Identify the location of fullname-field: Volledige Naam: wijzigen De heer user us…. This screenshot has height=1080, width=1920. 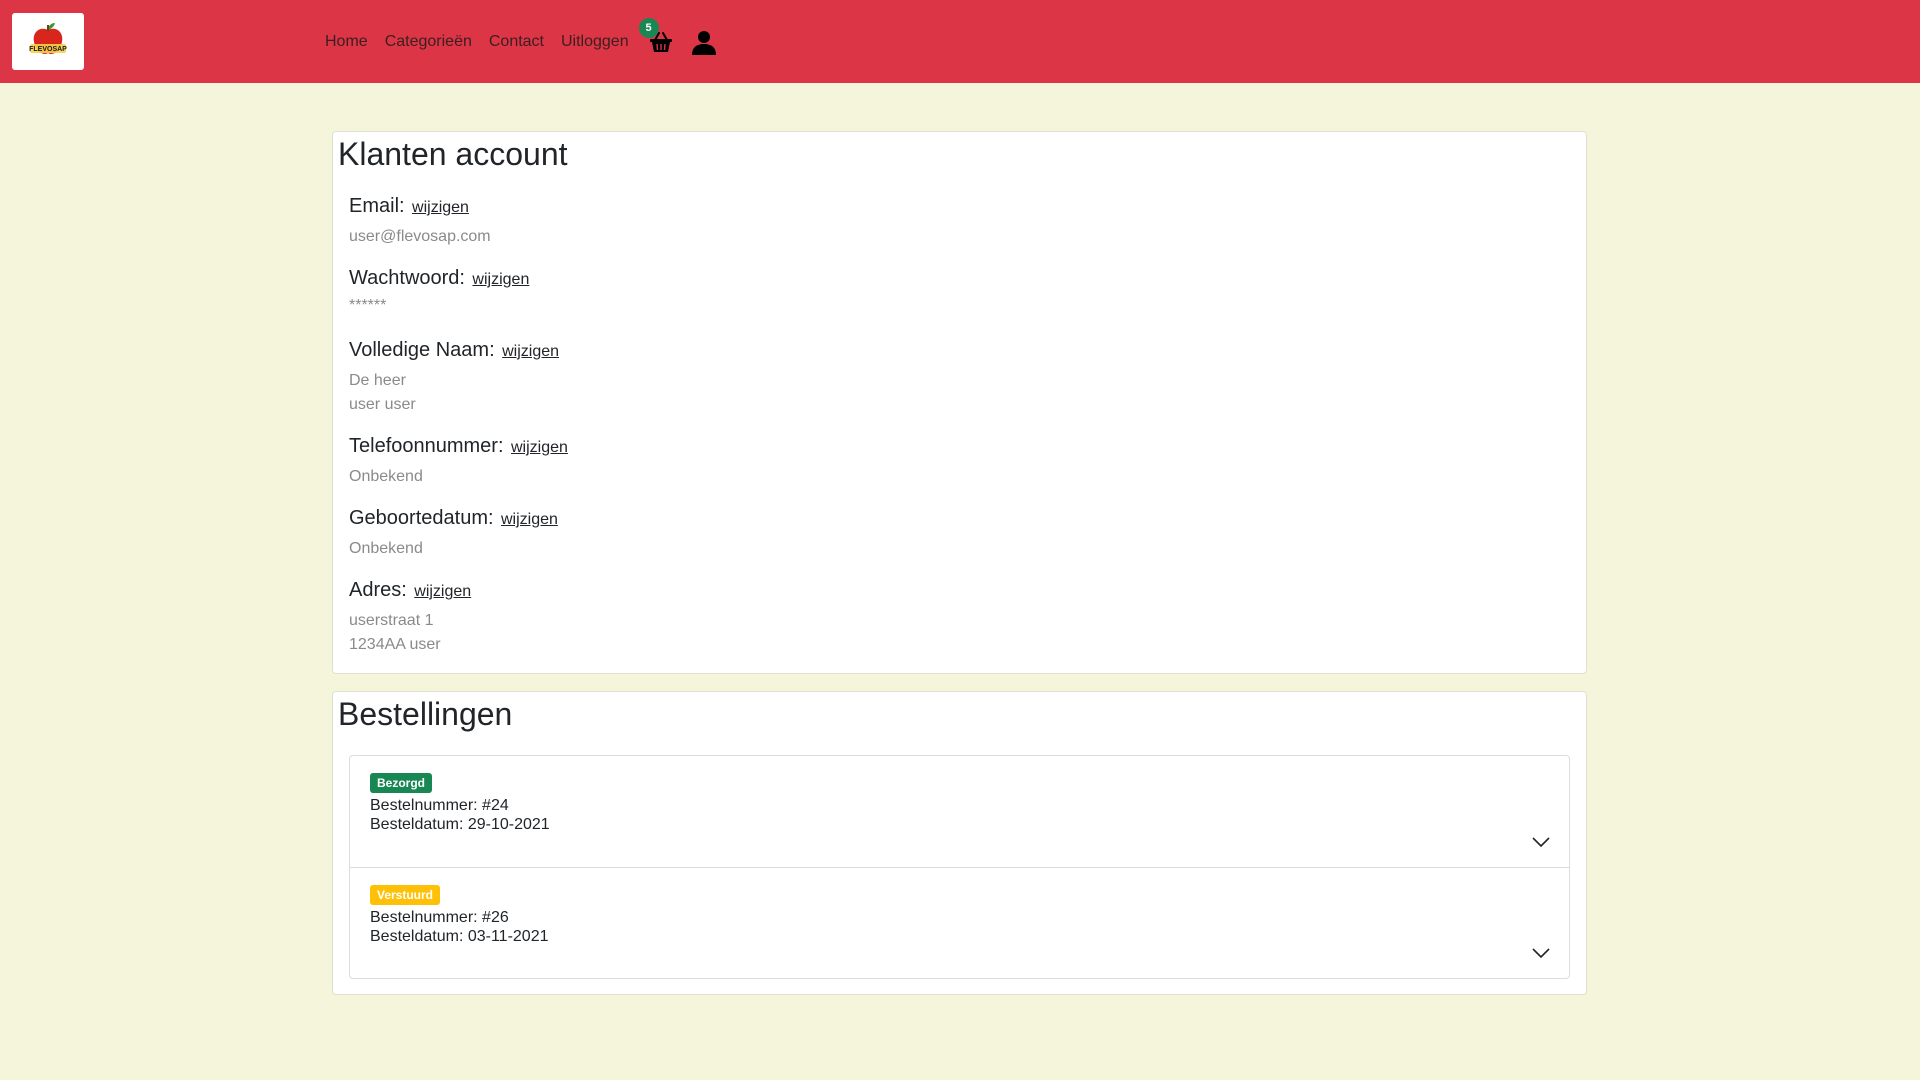
(454, 378).